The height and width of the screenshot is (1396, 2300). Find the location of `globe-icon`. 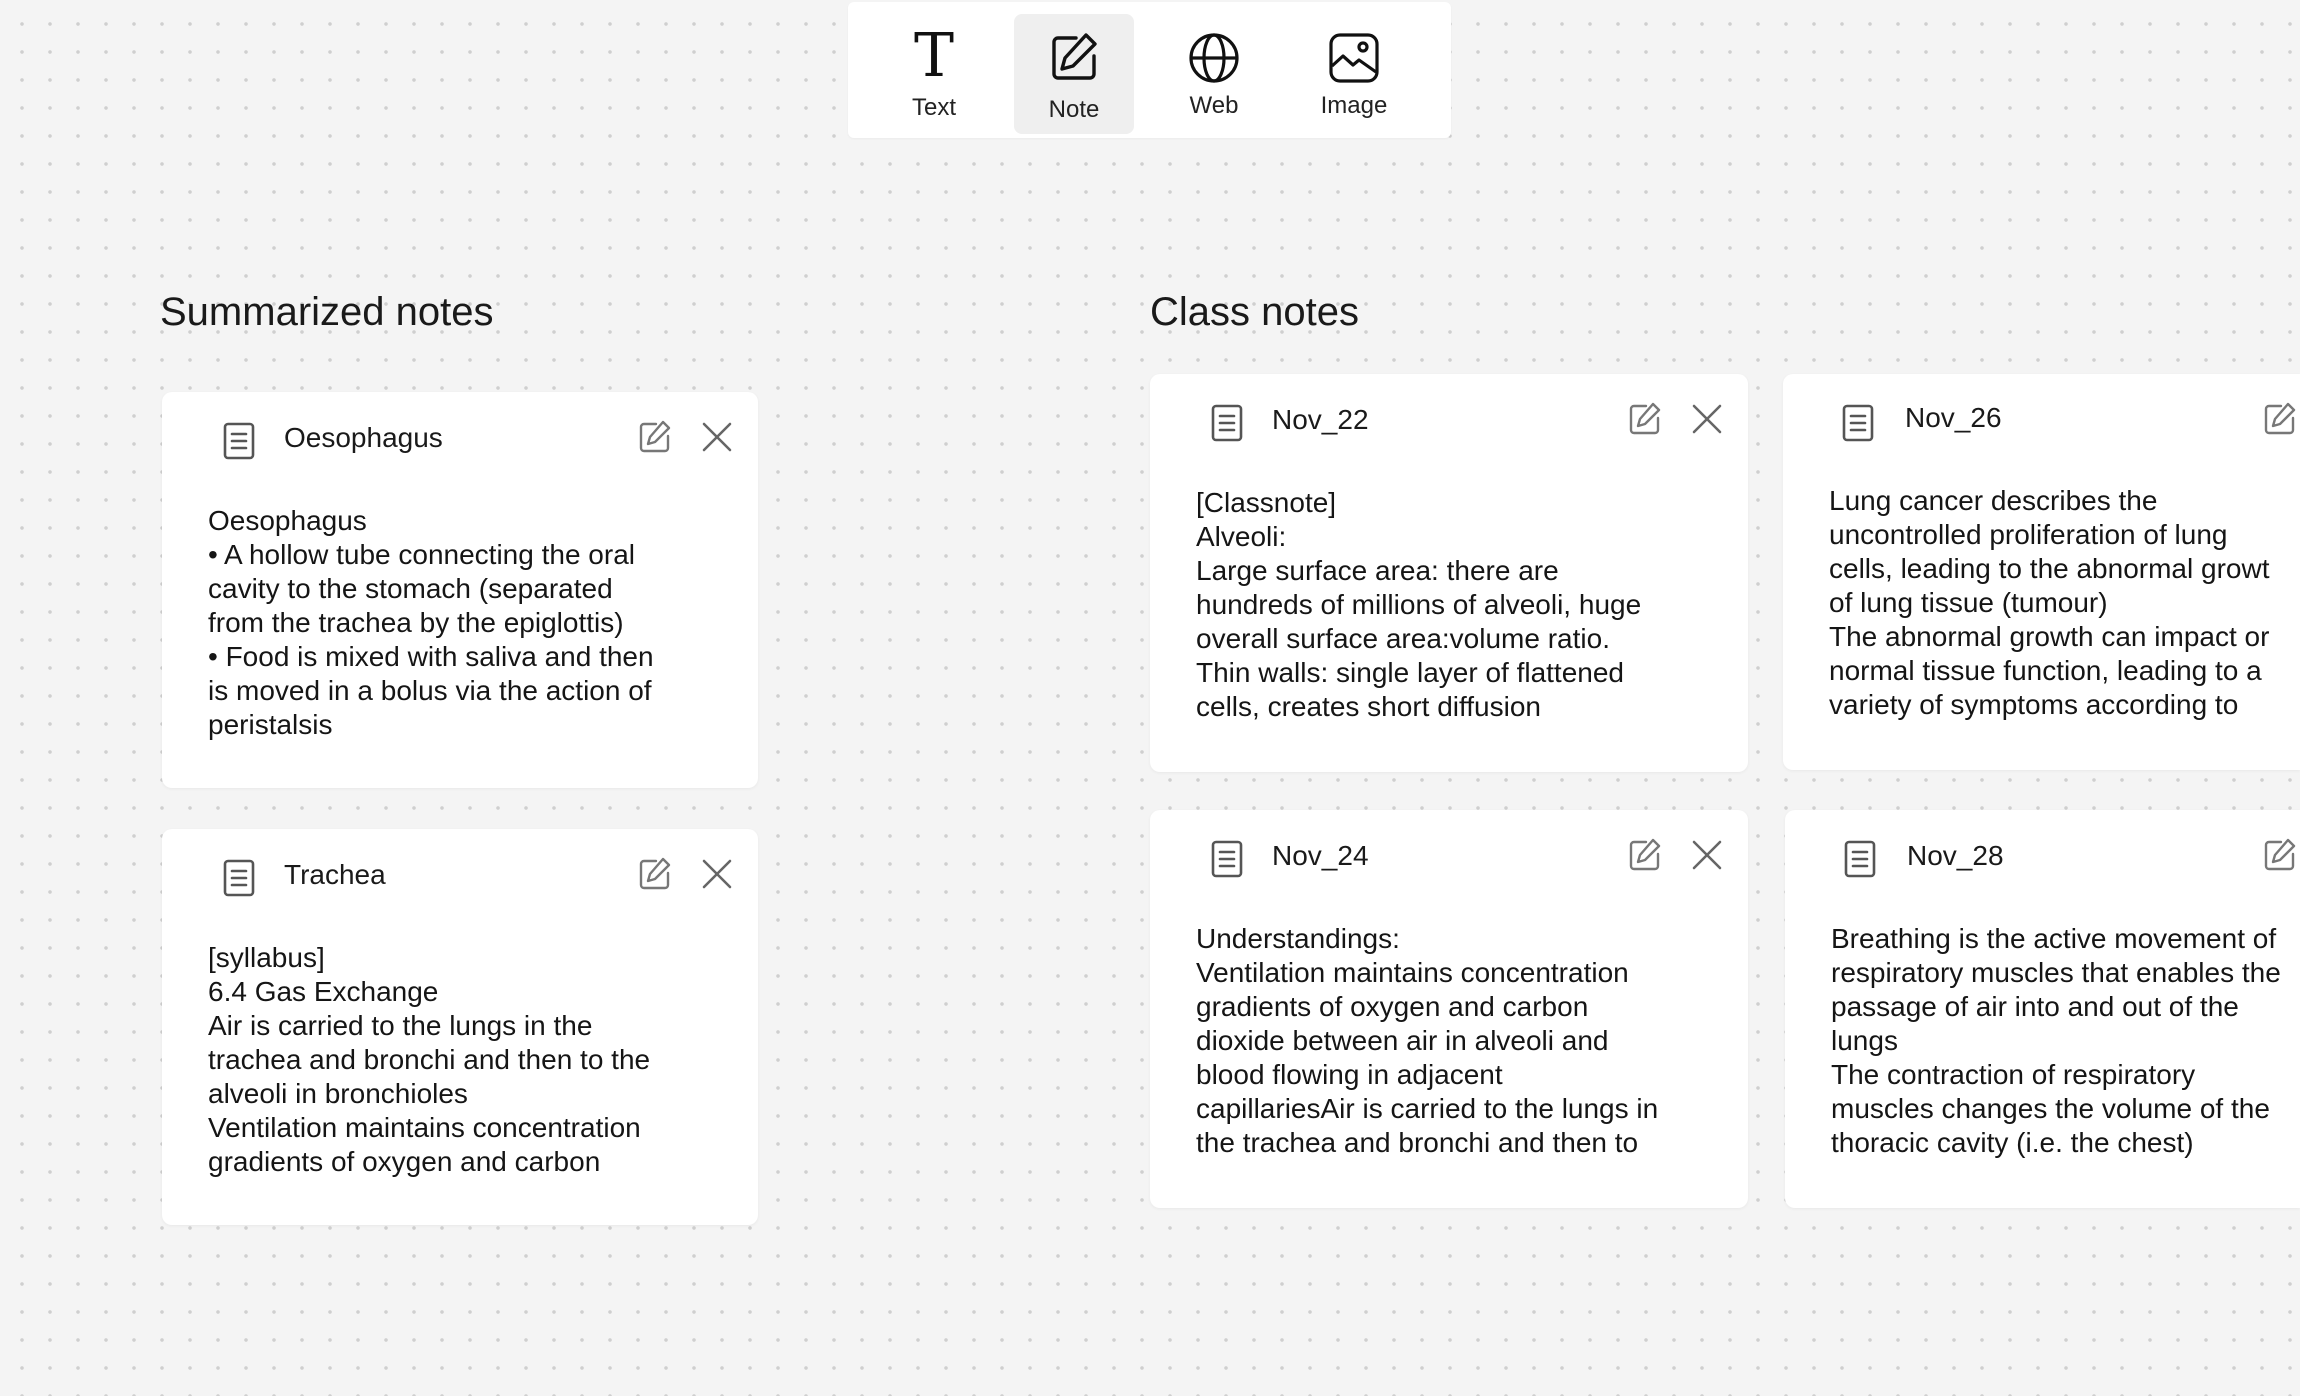

globe-icon is located at coordinates (1214, 58).